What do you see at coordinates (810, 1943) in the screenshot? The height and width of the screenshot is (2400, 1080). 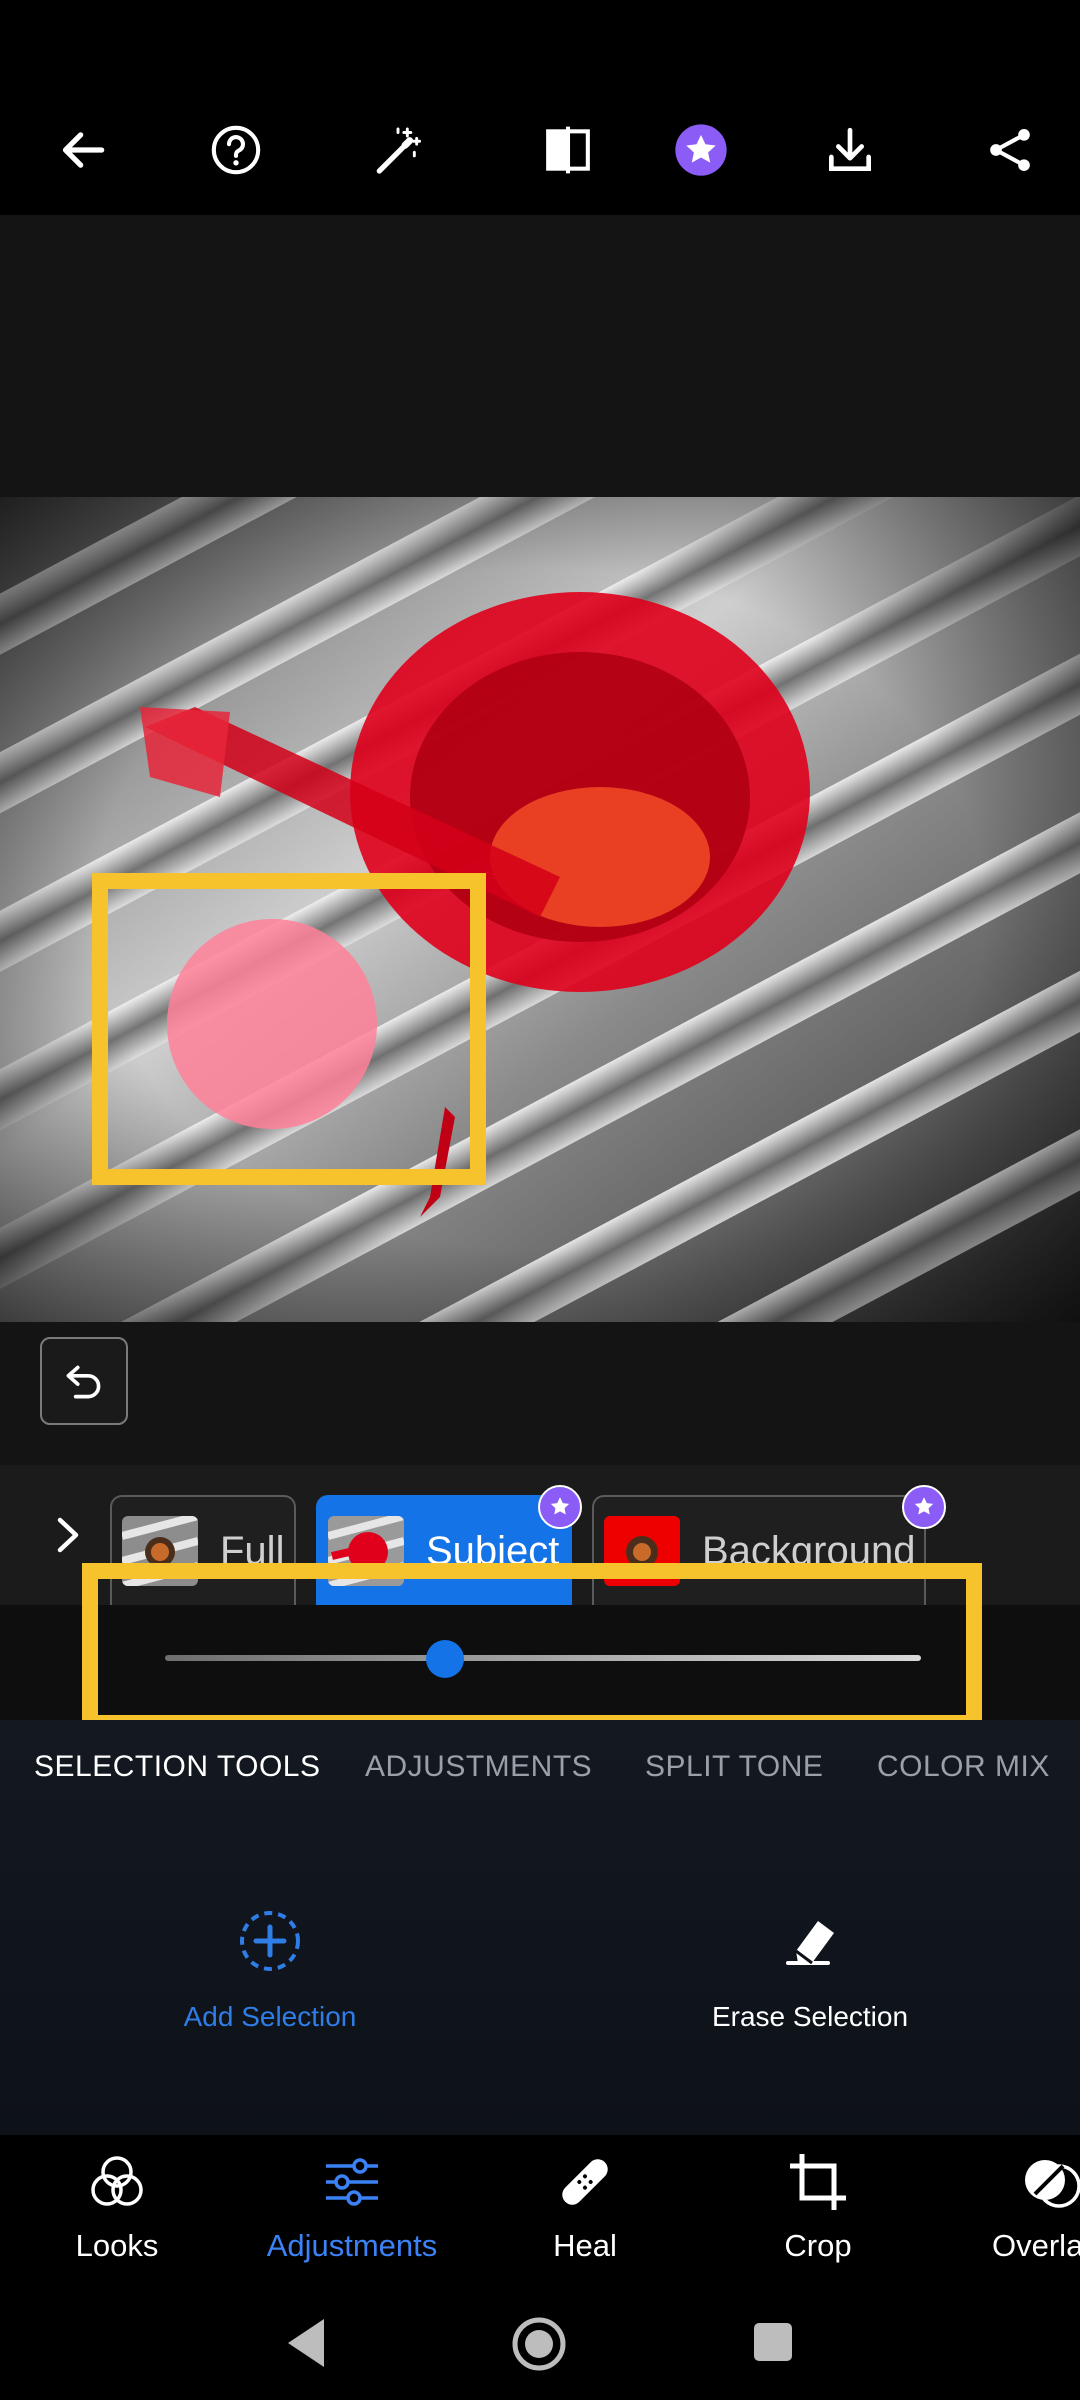 I see `eraser-icon` at bounding box center [810, 1943].